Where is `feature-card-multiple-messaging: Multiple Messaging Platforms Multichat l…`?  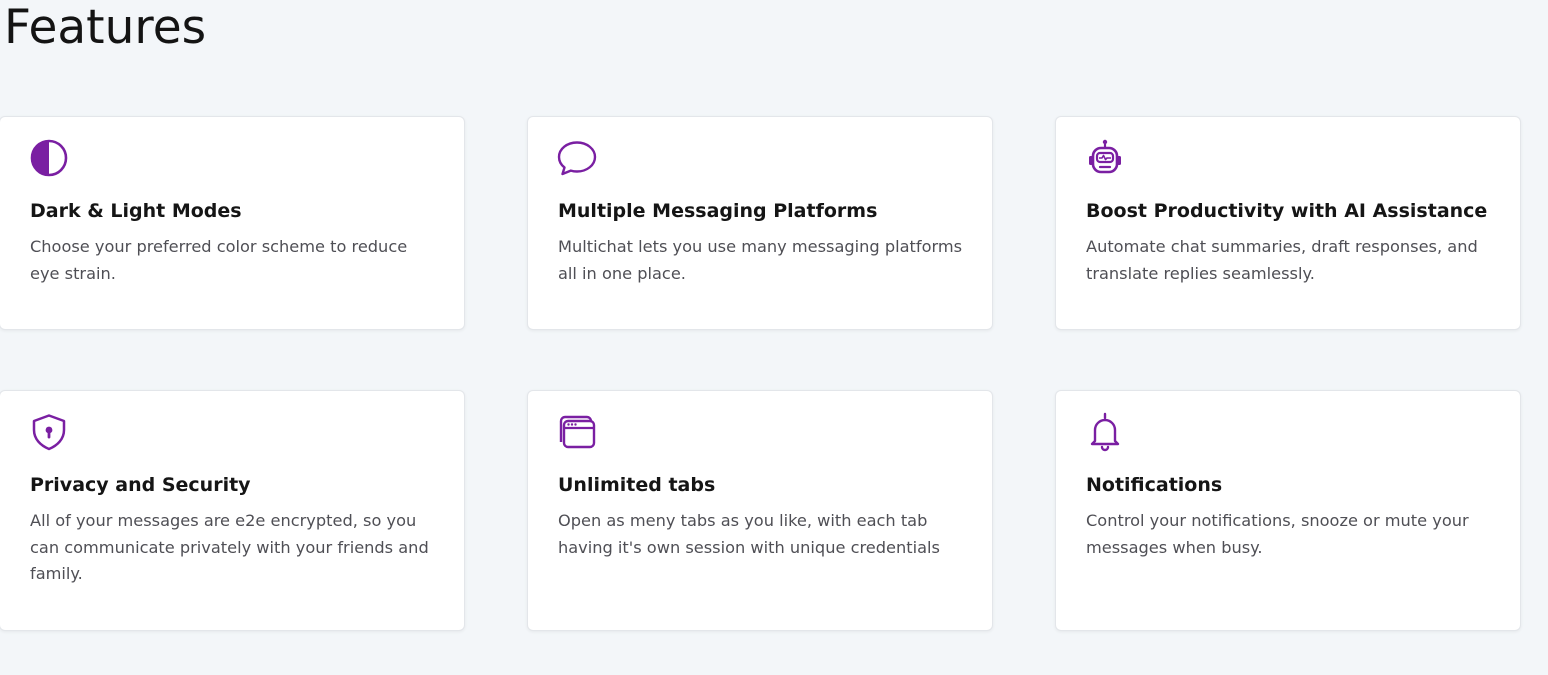
feature-card-multiple-messaging: Multiple Messaging Platforms Multichat l… is located at coordinates (760, 223).